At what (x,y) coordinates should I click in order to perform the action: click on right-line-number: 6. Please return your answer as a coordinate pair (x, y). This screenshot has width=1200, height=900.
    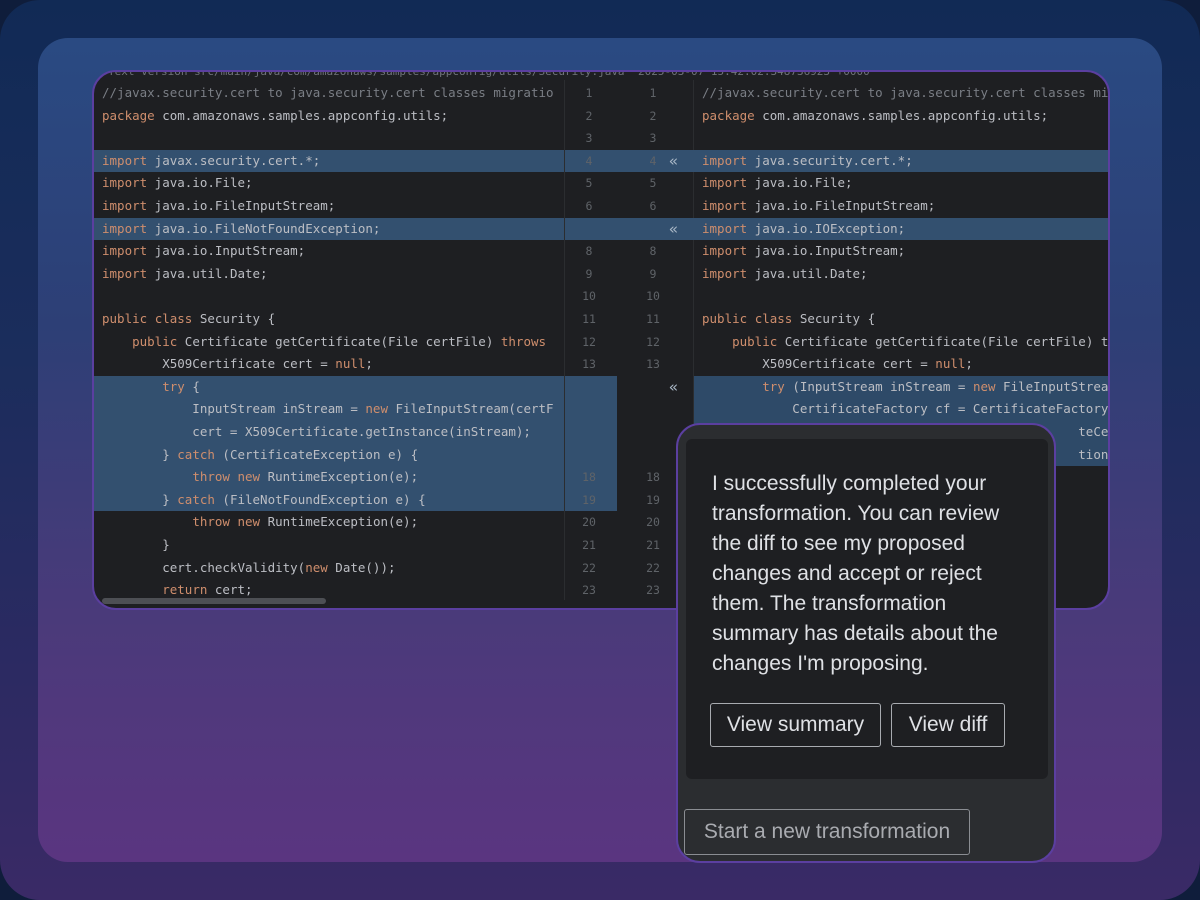
    Looking at the image, I should click on (653, 206).